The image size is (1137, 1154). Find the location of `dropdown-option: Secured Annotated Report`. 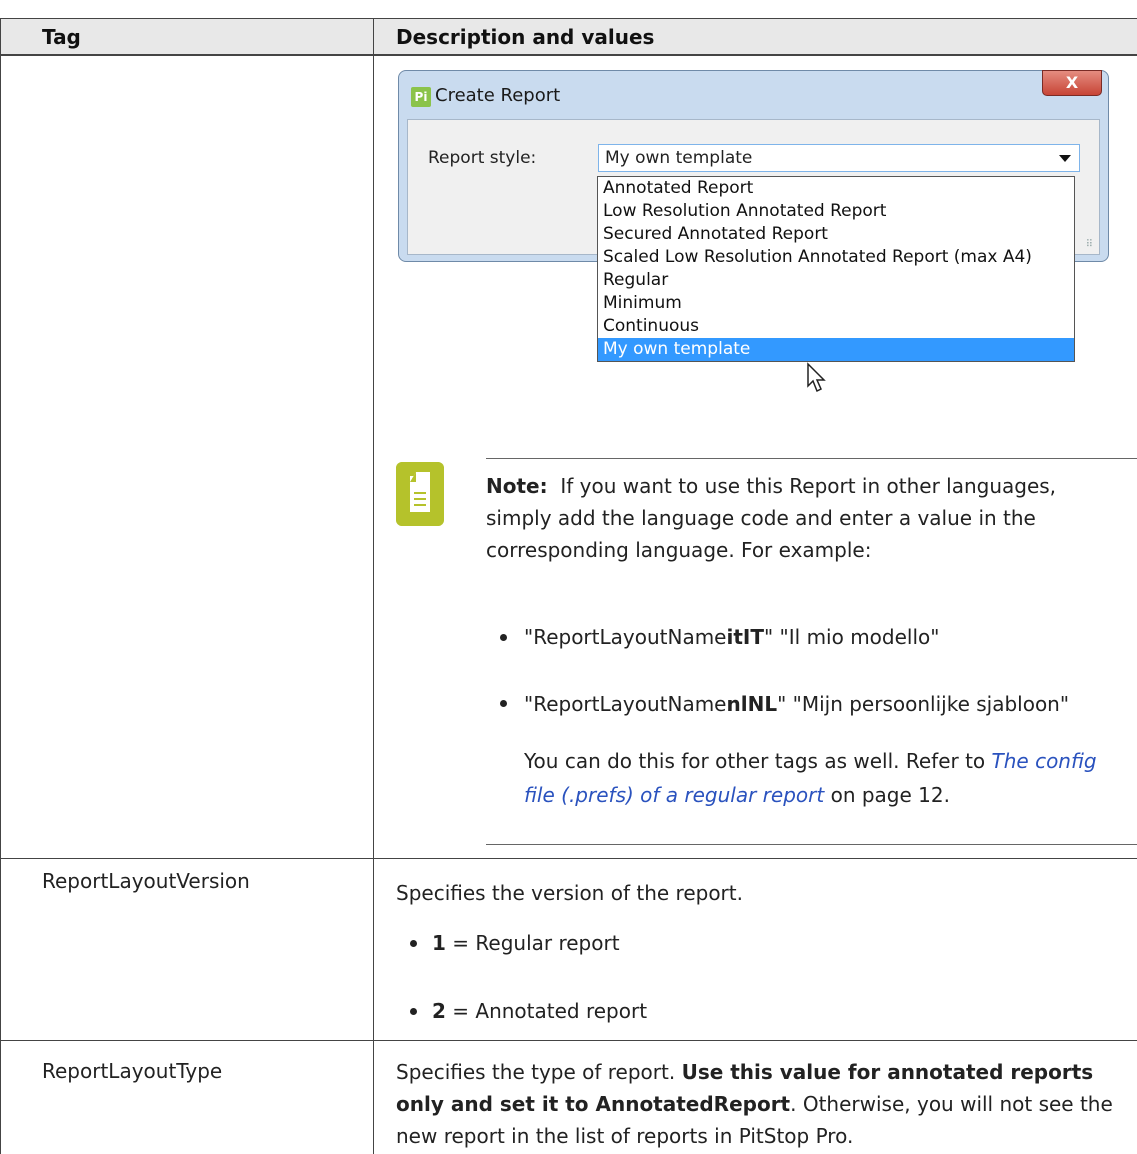

dropdown-option: Secured Annotated Report is located at coordinates (836, 234).